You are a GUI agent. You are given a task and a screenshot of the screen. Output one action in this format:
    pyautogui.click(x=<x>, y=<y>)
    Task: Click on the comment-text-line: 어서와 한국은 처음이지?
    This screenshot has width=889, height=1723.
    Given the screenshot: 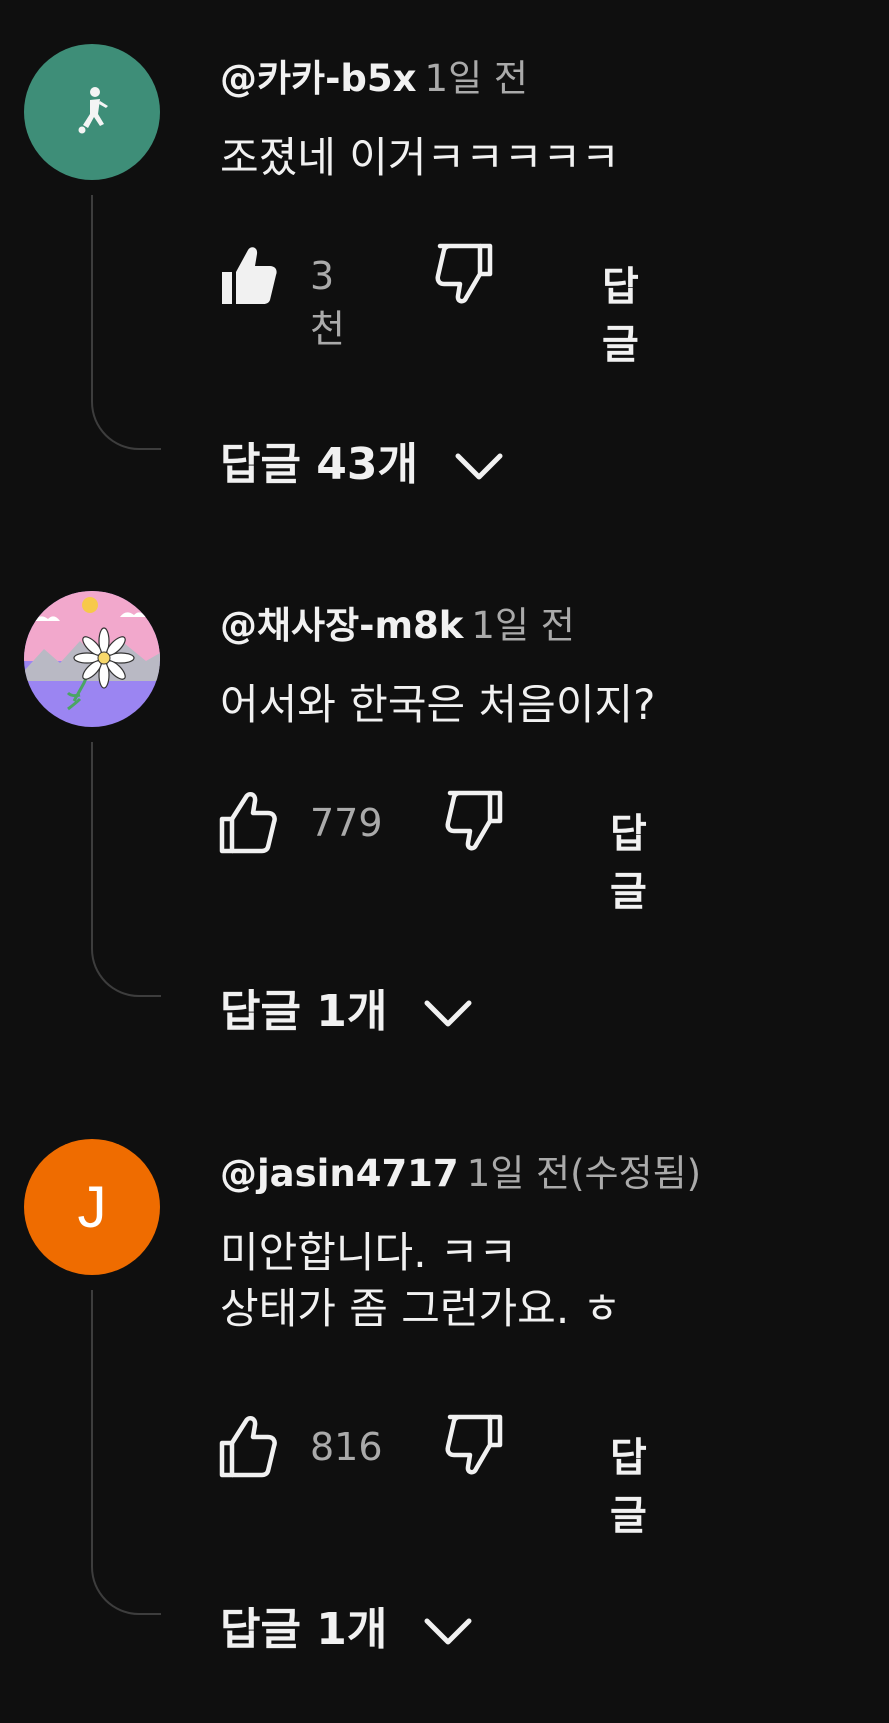 What is the action you would take?
    pyautogui.click(x=438, y=704)
    